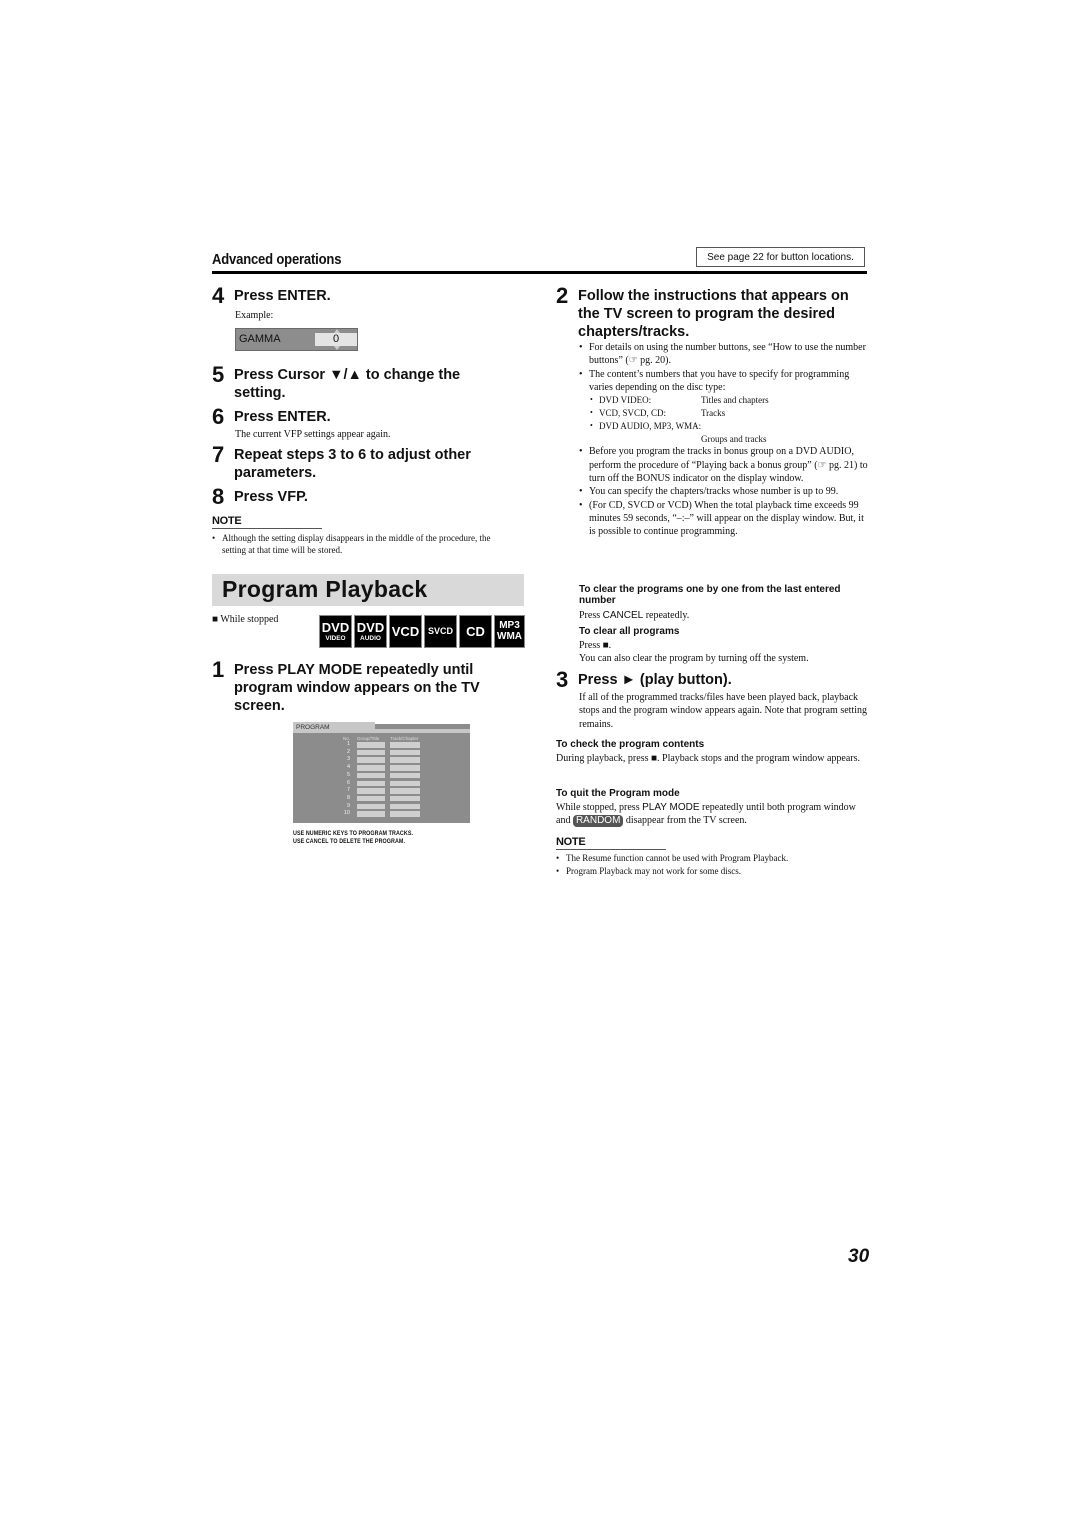 This screenshot has height=1527, width=1080. Describe the element at coordinates (422, 731) in the screenshot. I see `tab-line` at that location.